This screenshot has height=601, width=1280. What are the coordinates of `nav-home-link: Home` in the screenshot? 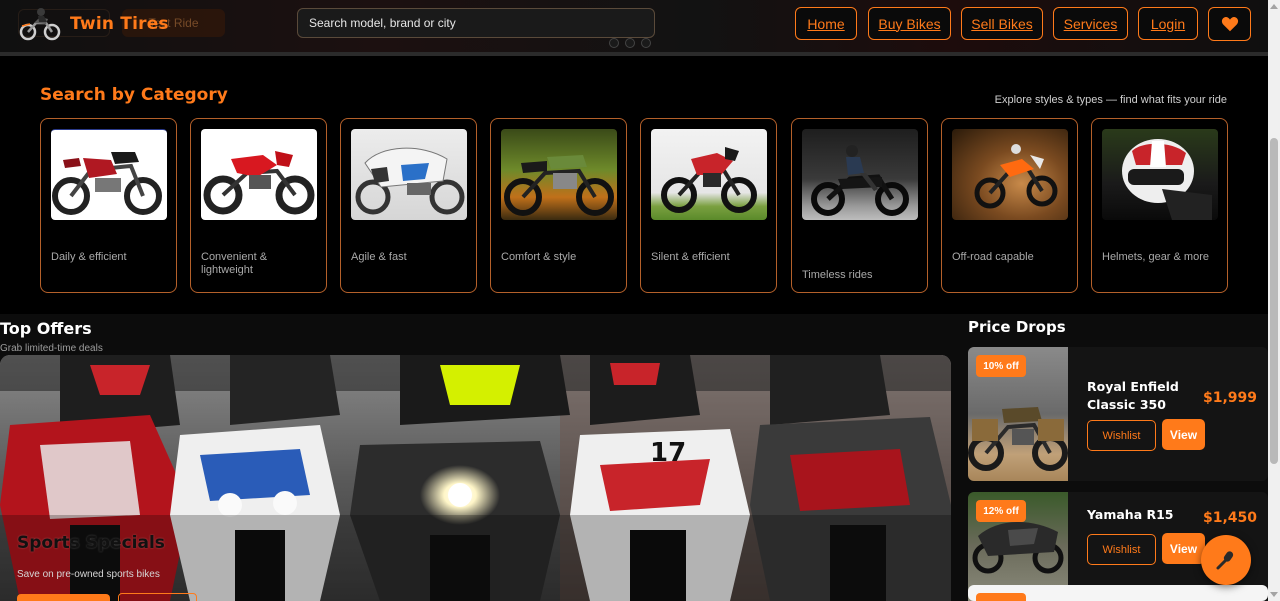 It's located at (826, 23).